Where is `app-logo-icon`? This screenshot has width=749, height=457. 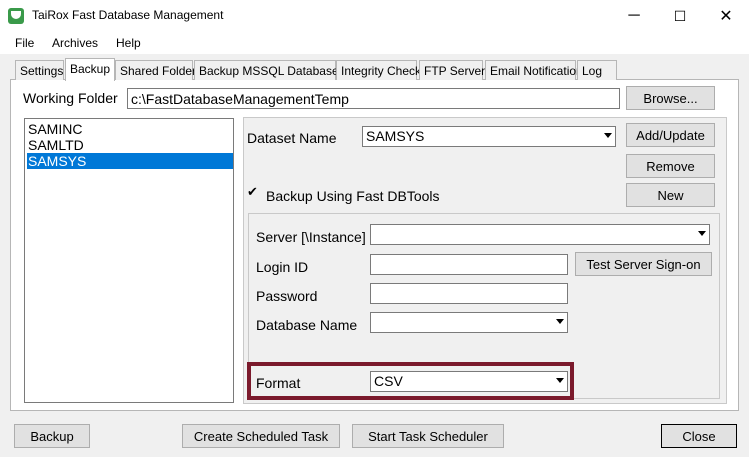
app-logo-icon is located at coordinates (16, 16).